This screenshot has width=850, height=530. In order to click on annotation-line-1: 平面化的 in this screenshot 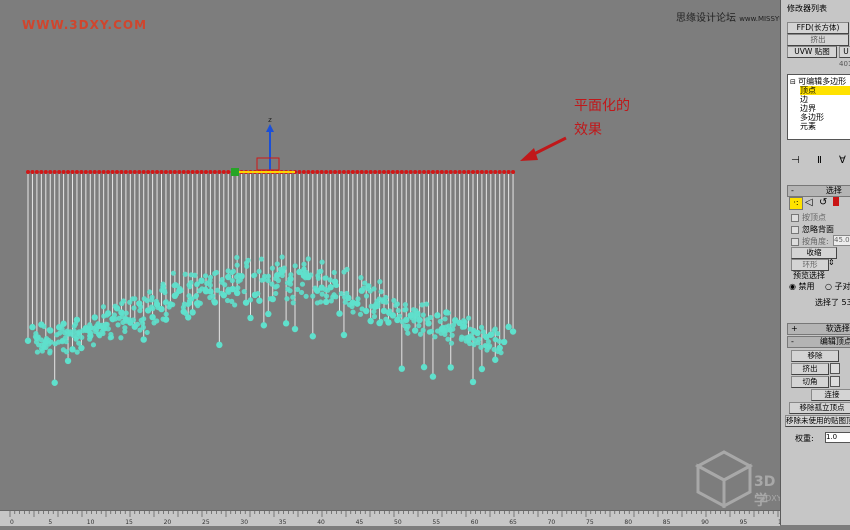, I will do `click(602, 106)`.